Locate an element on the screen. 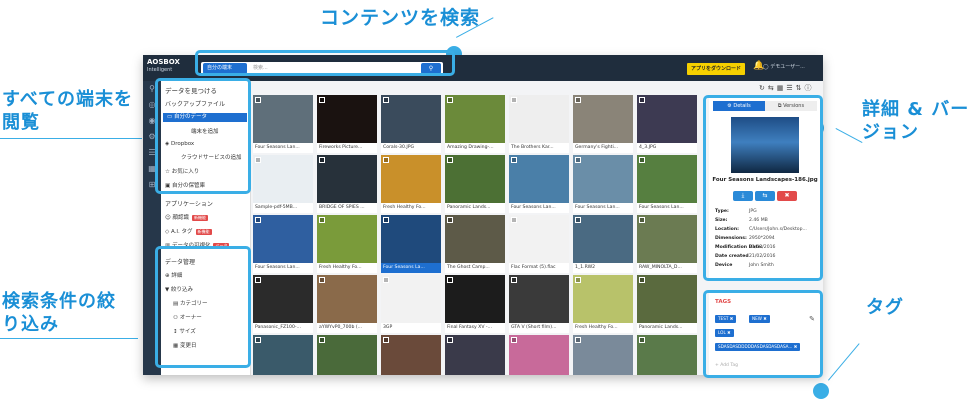  file-tile: 3GP is located at coordinates (411, 304).